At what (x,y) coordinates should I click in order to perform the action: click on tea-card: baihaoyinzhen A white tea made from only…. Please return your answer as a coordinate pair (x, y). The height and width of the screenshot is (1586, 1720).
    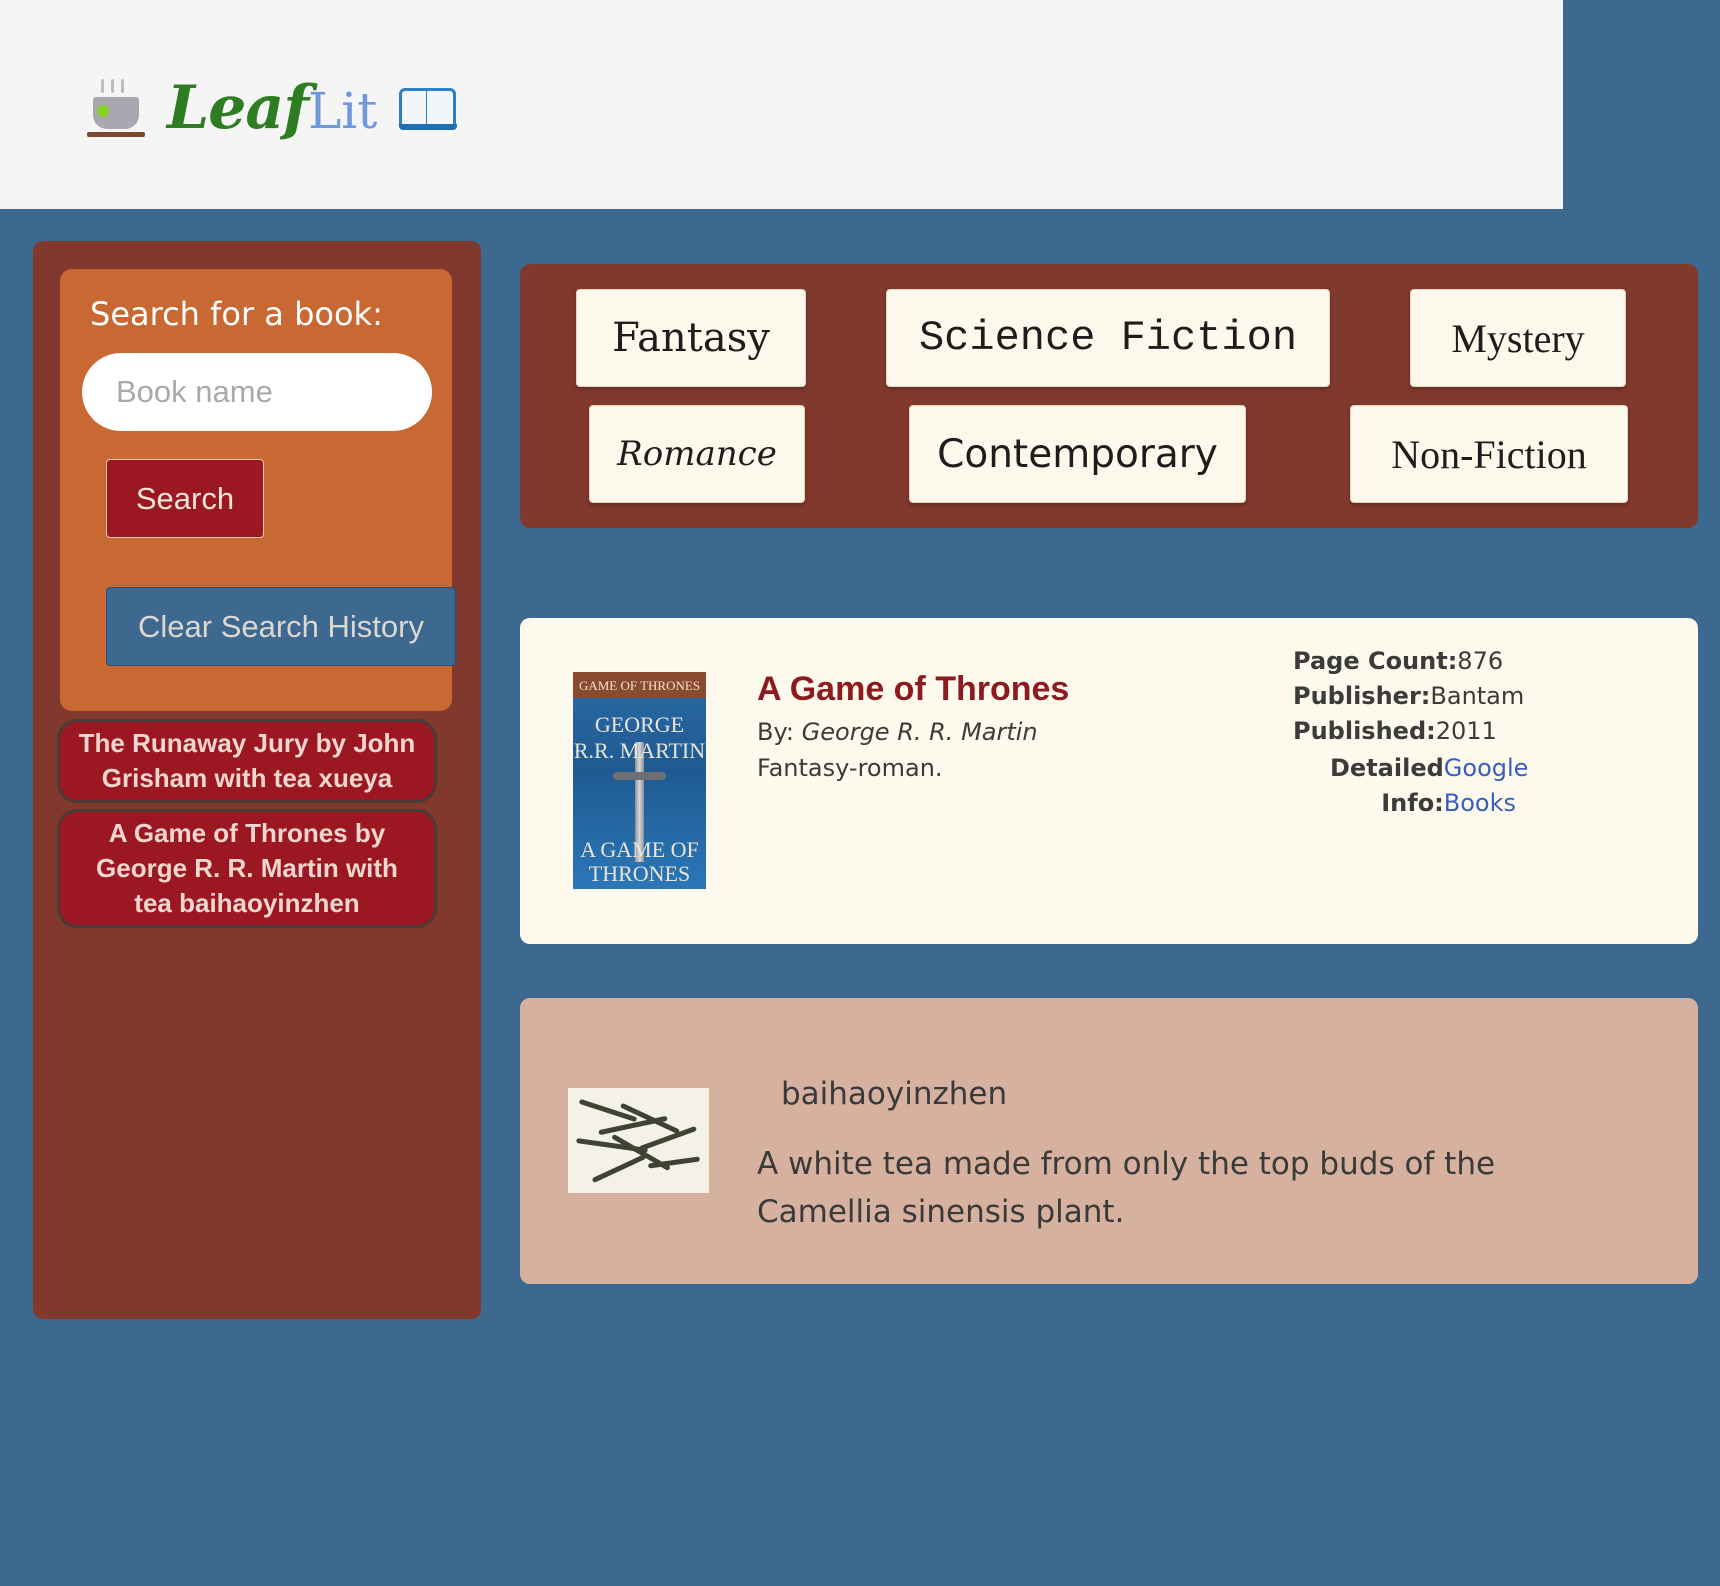
    Looking at the image, I should click on (1109, 1141).